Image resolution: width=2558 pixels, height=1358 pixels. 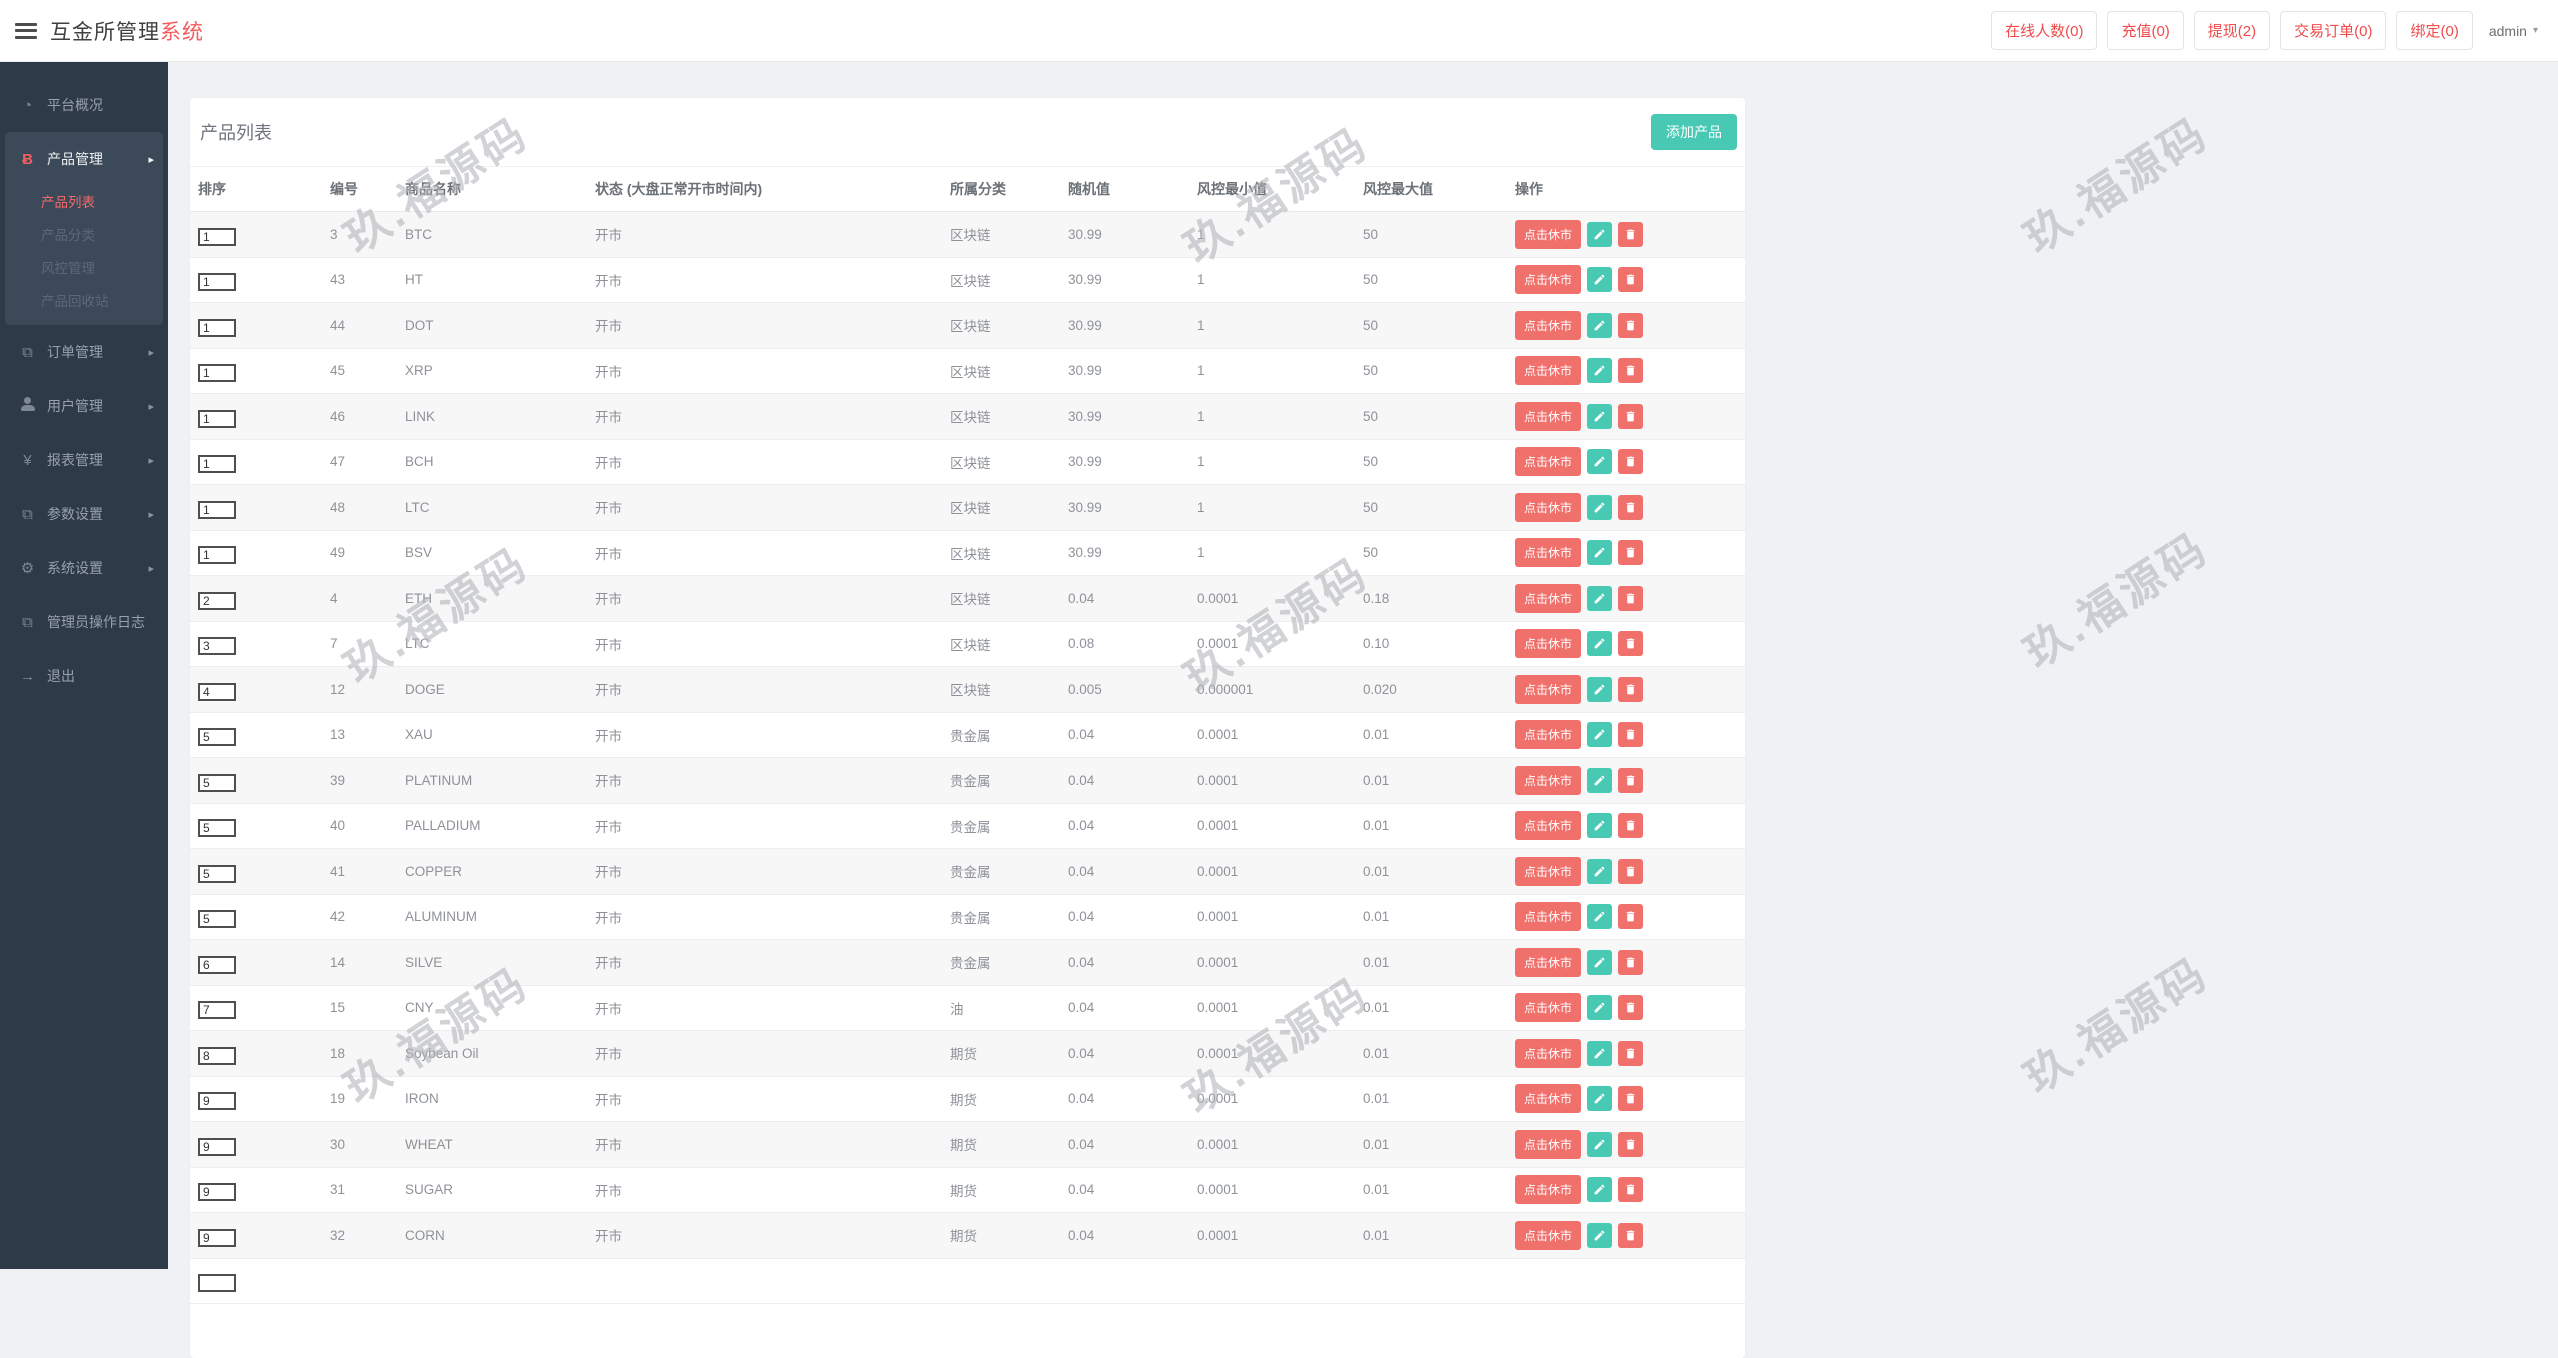 What do you see at coordinates (84, 159) in the screenshot?
I see `sidebar-item-产品管理: Ƀ 产品管理 ▸` at bounding box center [84, 159].